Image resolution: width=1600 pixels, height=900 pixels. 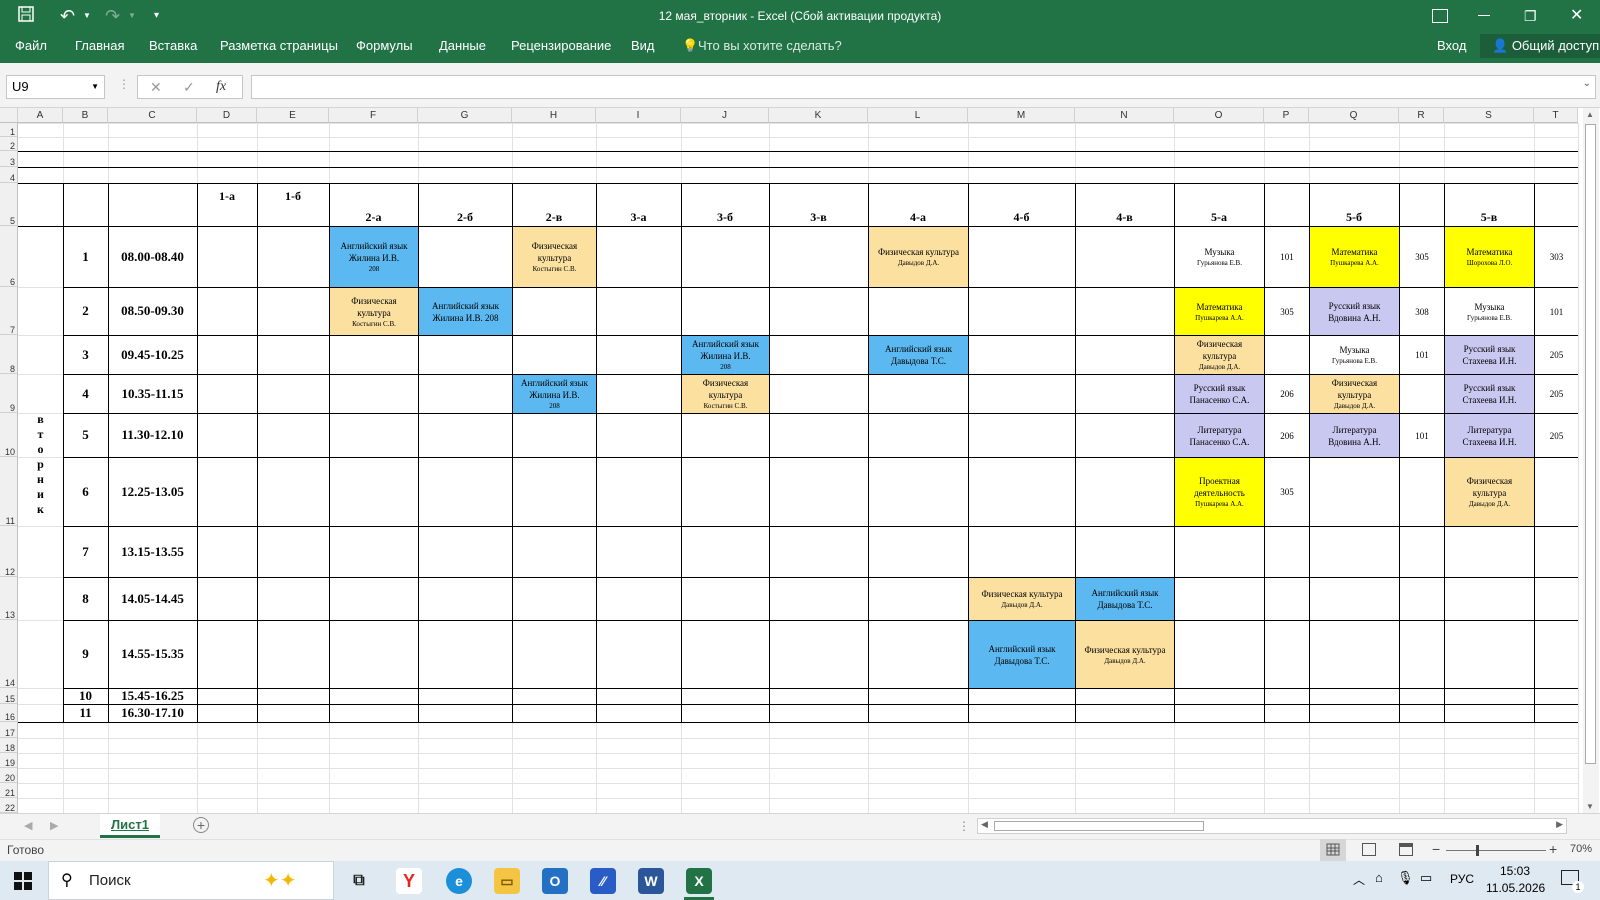 What do you see at coordinates (1587, 83) in the screenshot?
I see `expand-formula-bar-icon: ⌄` at bounding box center [1587, 83].